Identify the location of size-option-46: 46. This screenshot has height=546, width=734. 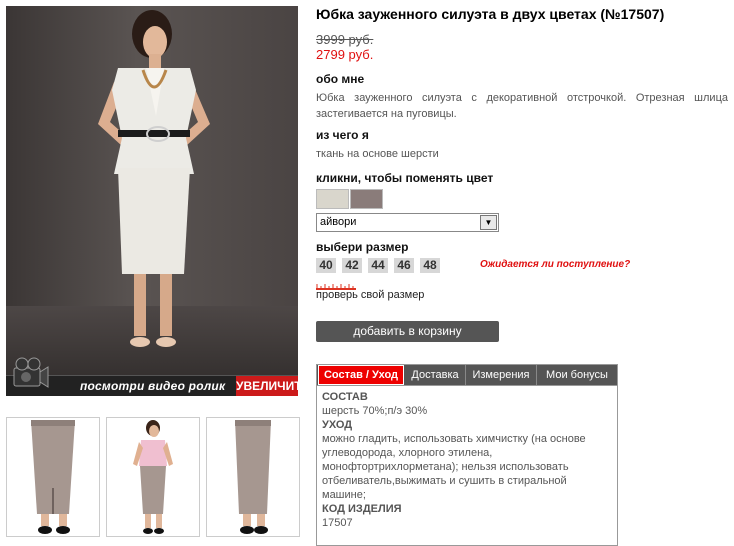
(404, 265).